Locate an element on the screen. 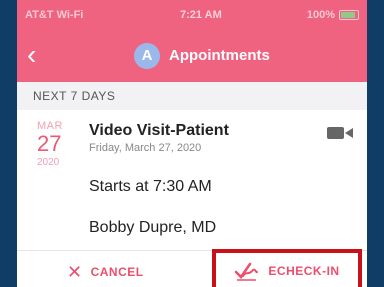 The image size is (384, 287). nav-bar: ‹ A Appointments is located at coordinates (192, 56).